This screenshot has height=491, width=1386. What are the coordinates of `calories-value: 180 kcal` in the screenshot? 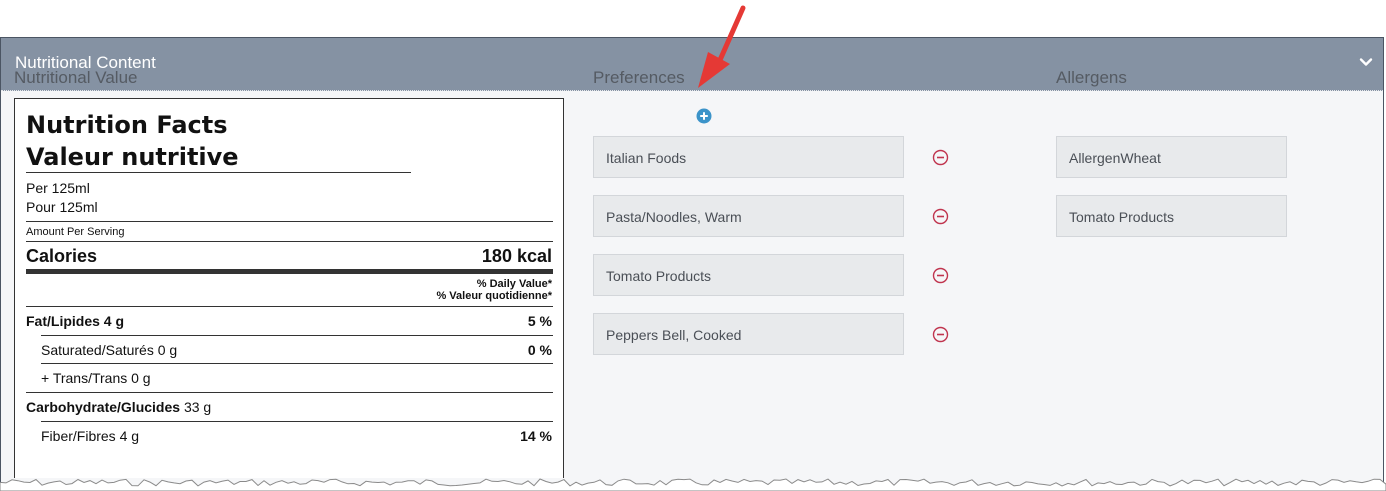 It's located at (516, 256).